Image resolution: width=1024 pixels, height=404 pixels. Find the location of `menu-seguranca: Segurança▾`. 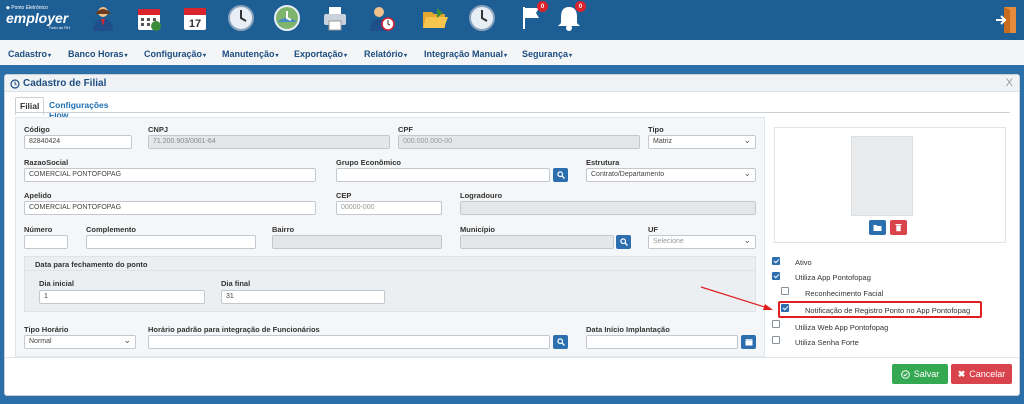

menu-seguranca: Segurança▾ is located at coordinates (547, 54).